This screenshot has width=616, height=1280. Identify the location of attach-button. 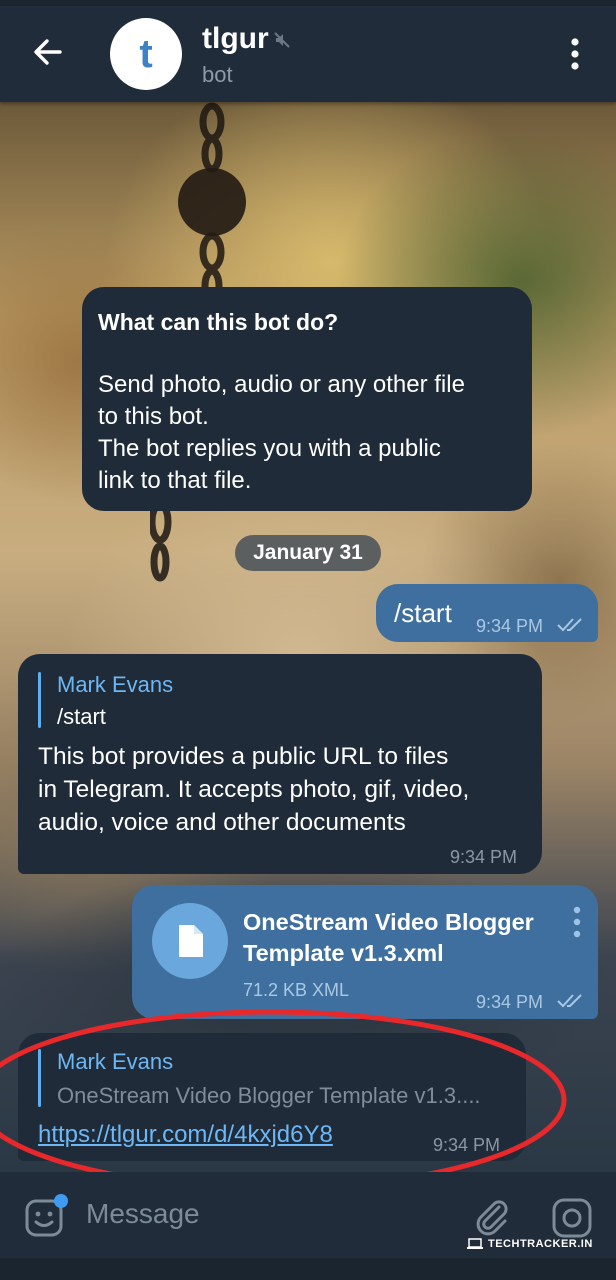
(492, 1216).